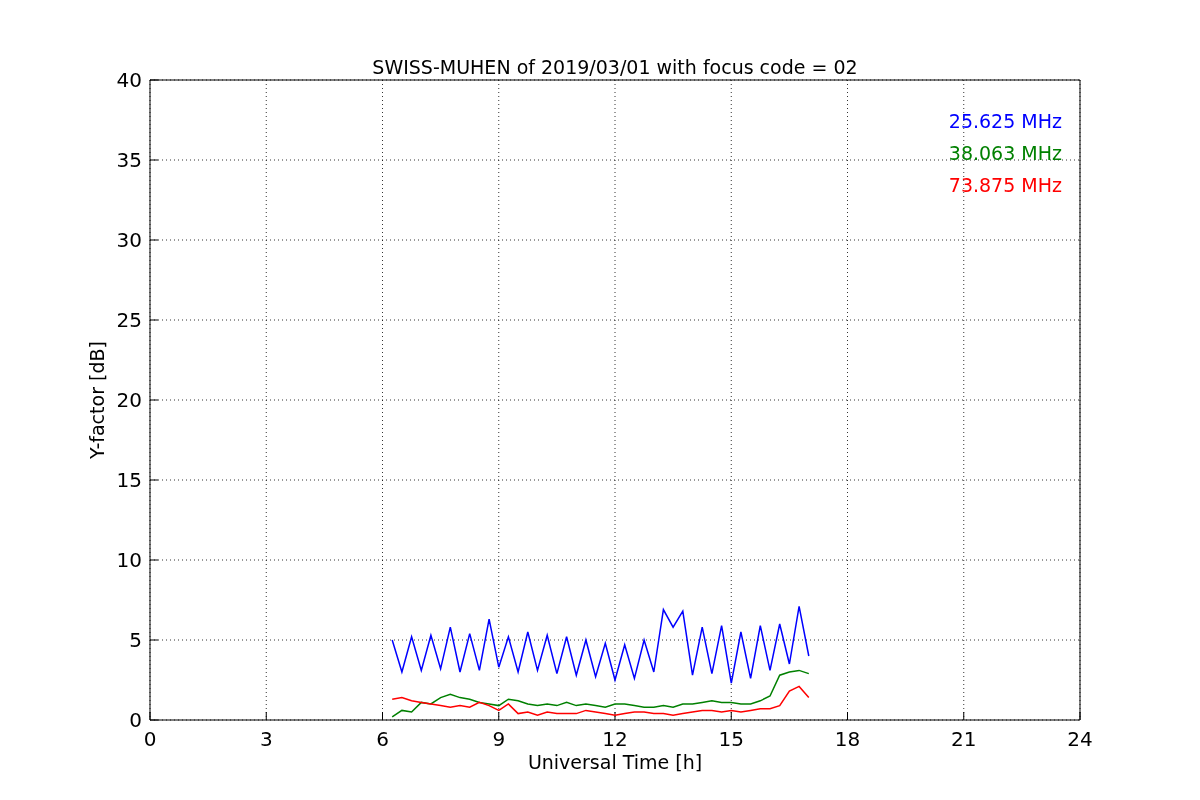  I want to click on x-tick-label: 24, so click(1080, 739).